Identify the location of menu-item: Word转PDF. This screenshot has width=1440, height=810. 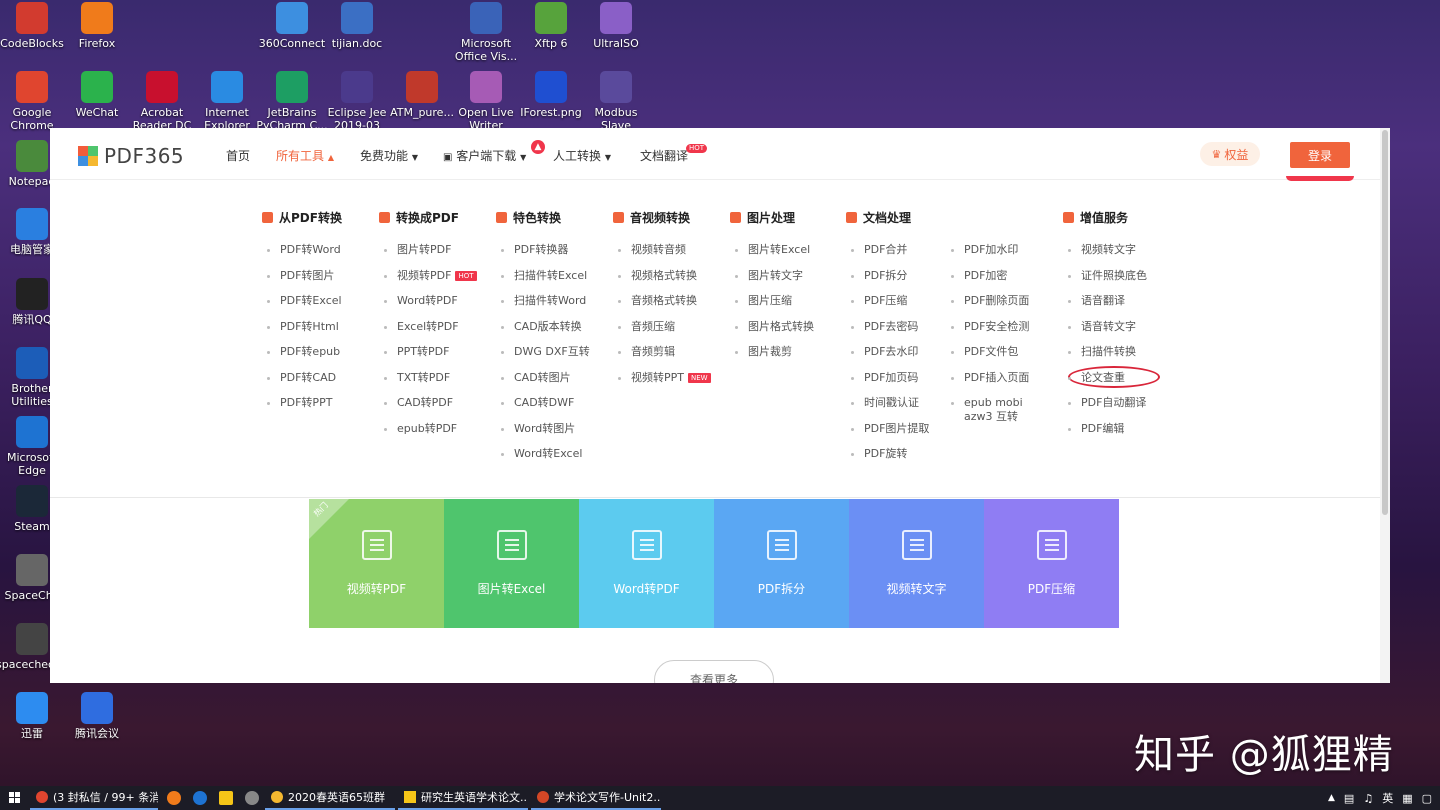
(434, 307).